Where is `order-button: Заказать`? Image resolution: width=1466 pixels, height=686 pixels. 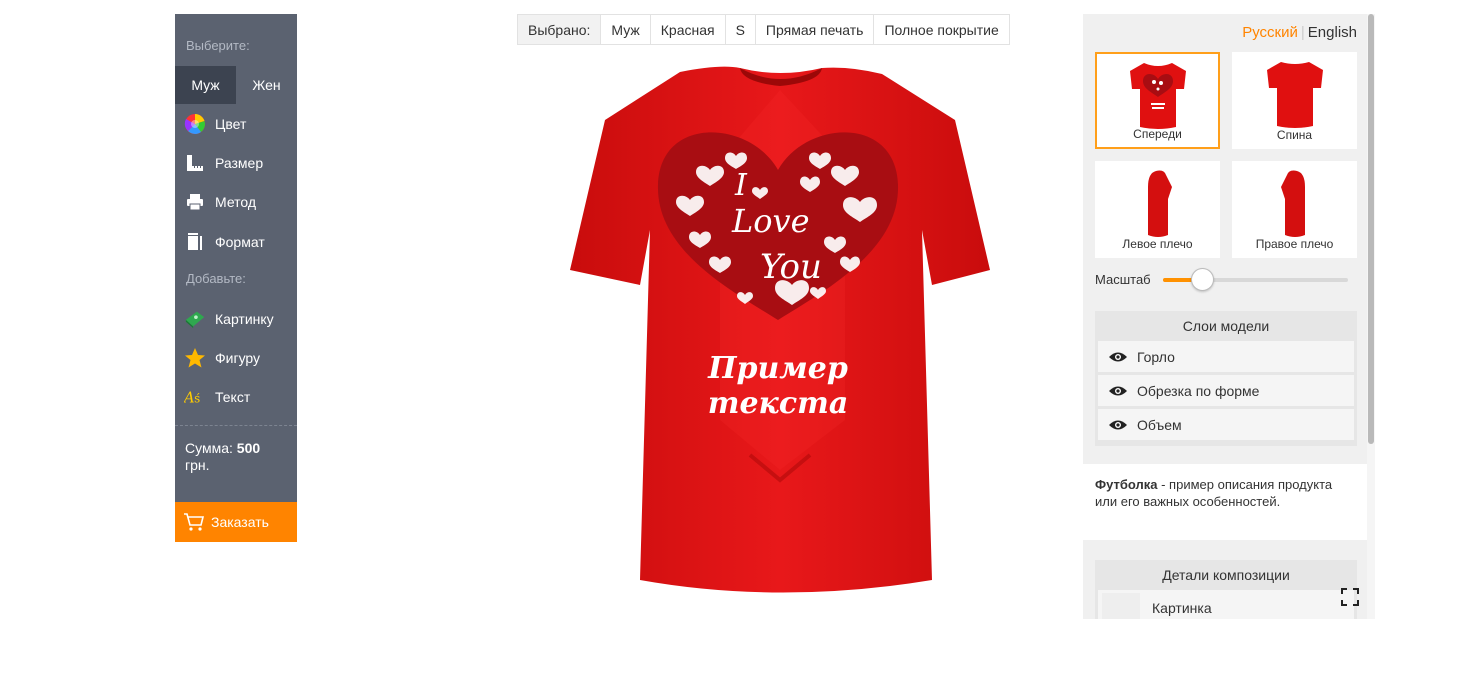 order-button: Заказать is located at coordinates (236, 522).